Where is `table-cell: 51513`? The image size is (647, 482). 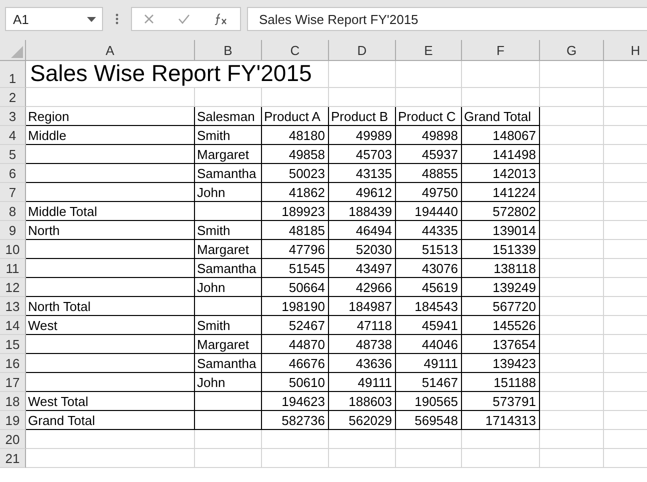
table-cell: 51513 is located at coordinates (429, 249).